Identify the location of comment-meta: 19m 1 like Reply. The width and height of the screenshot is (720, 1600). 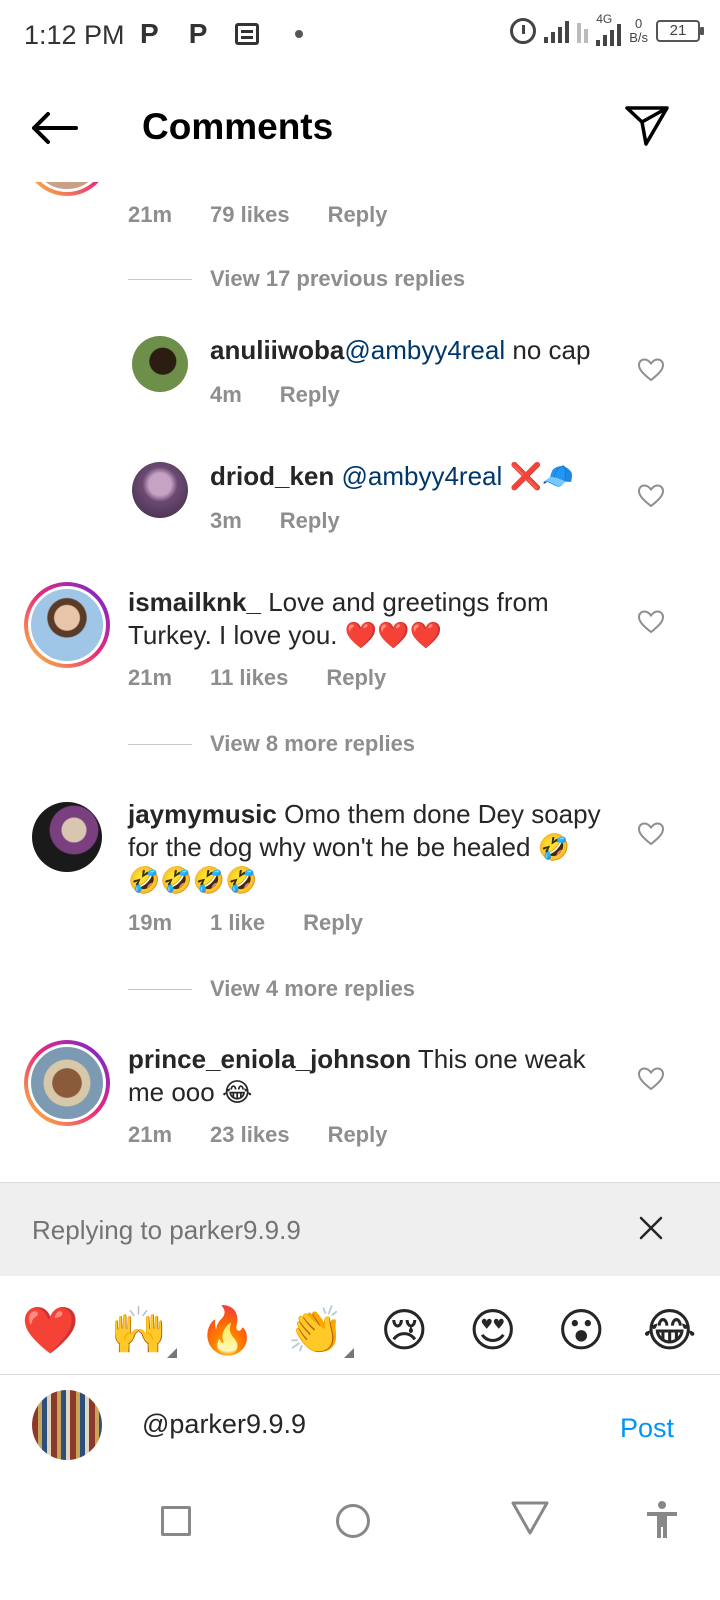
(264, 923).